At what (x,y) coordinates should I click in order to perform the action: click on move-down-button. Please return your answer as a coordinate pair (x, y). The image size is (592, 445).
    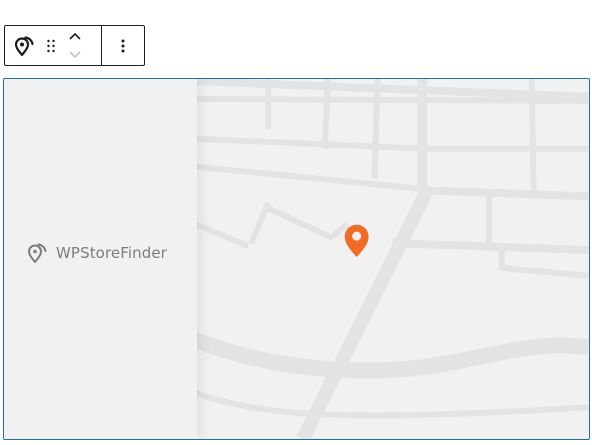
    Looking at the image, I should click on (75, 55).